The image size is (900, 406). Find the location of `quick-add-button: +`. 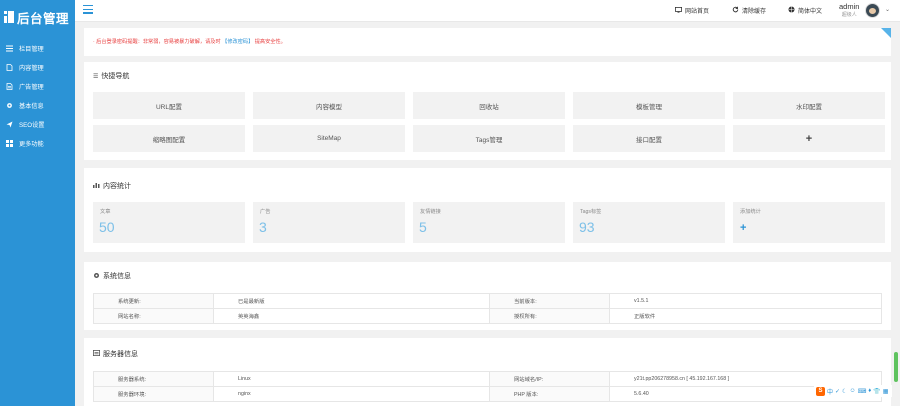

quick-add-button: + is located at coordinates (809, 138).